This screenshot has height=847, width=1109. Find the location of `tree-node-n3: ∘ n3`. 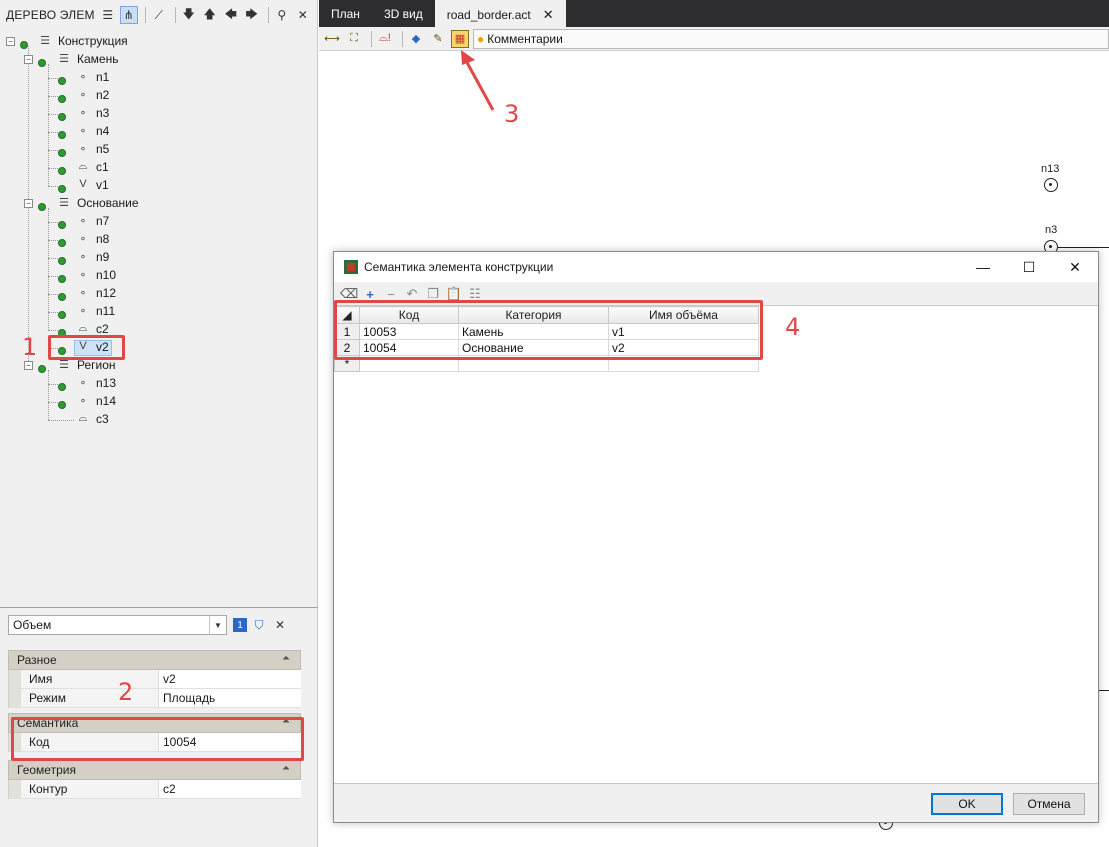

tree-node-n3: ∘ n3 is located at coordinates (159, 114).